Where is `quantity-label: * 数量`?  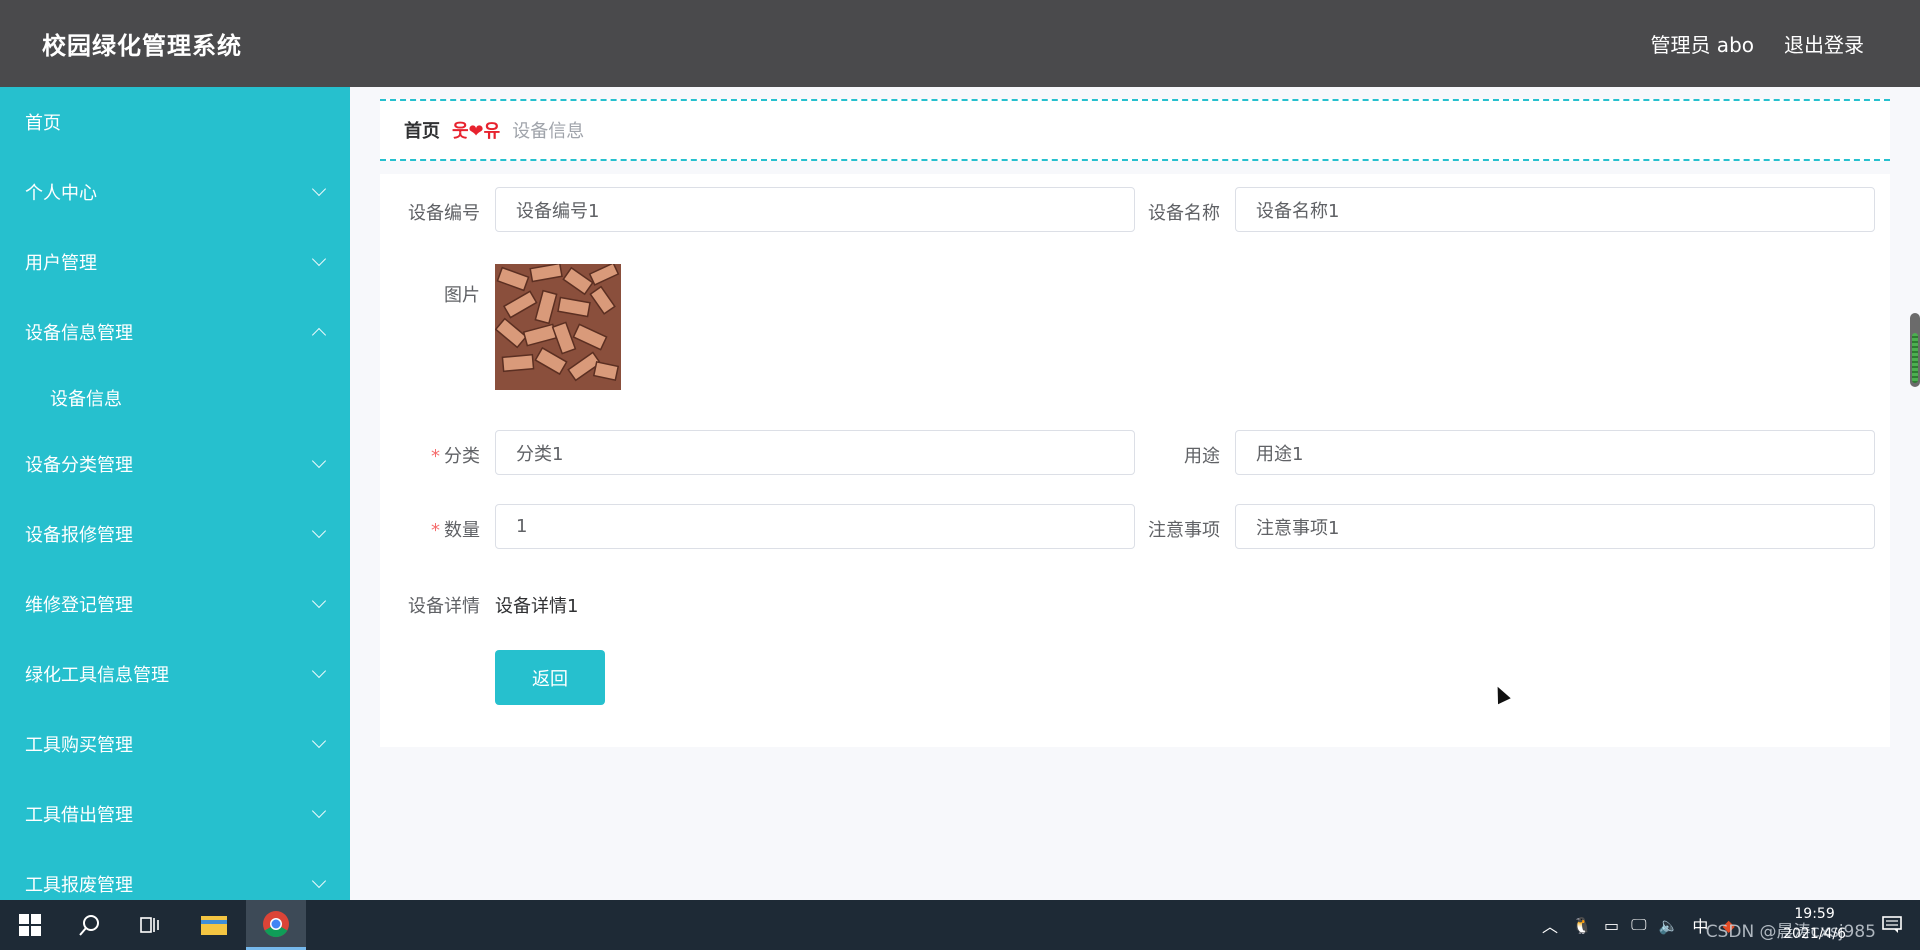
quantity-label: * 数量 is located at coordinates (430, 529).